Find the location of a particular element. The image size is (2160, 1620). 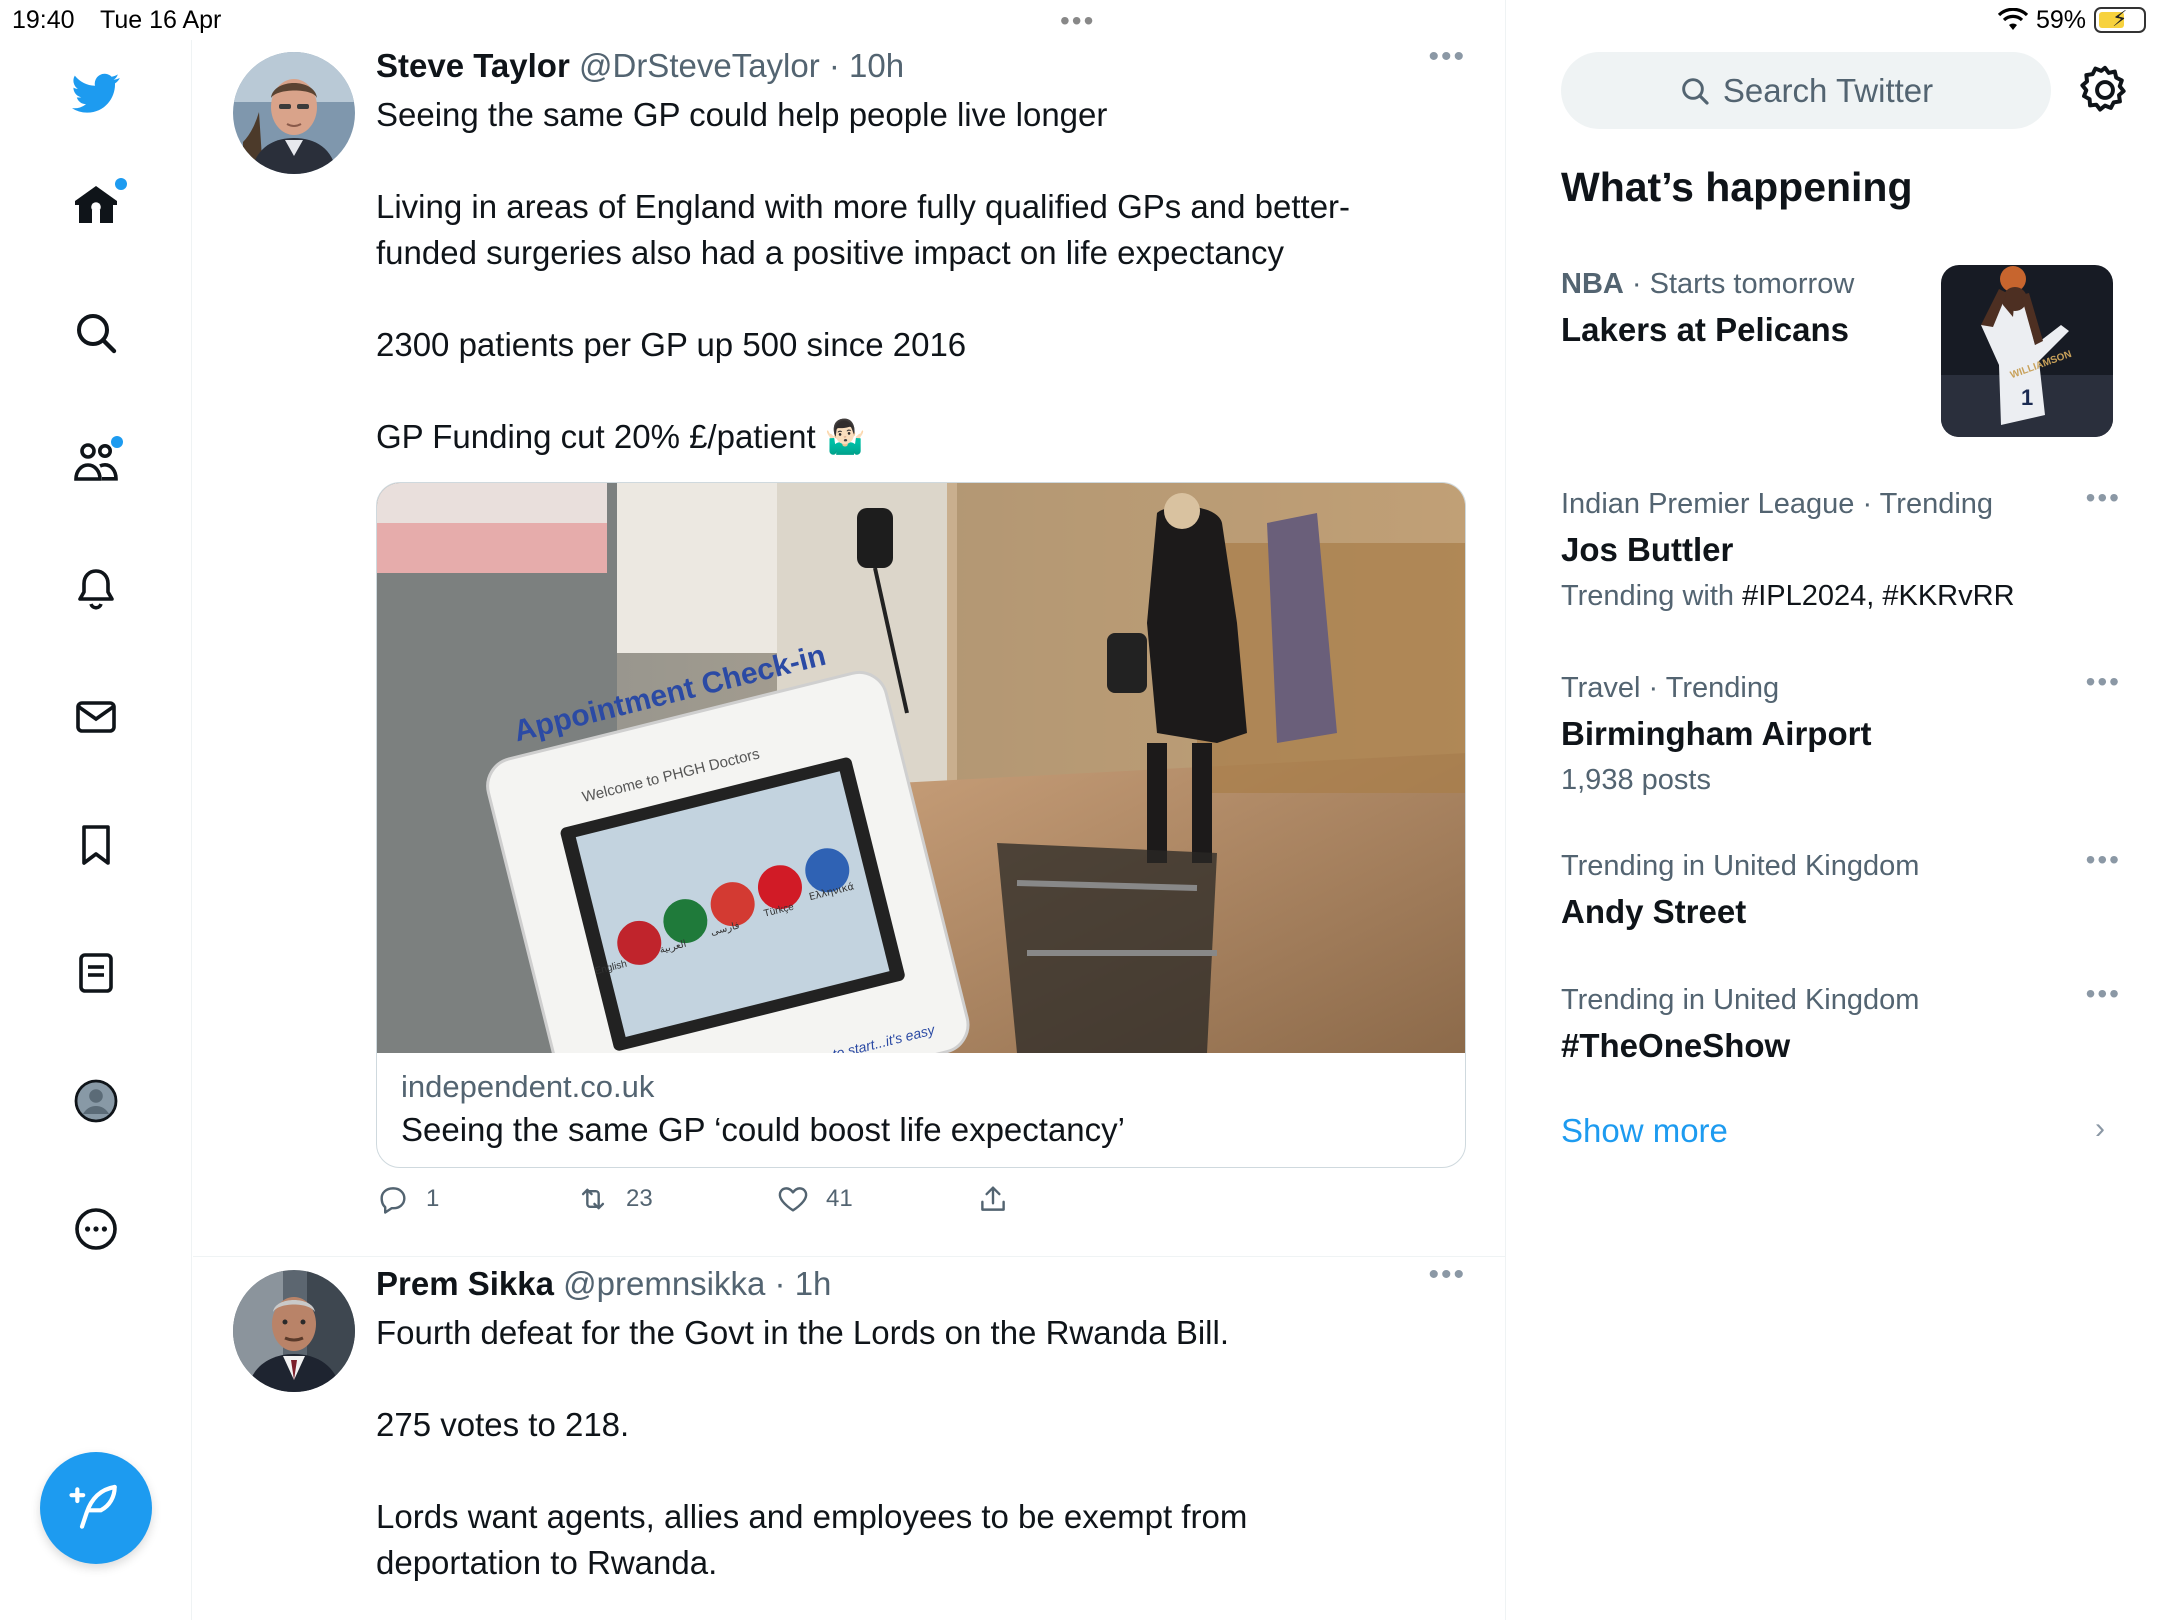

status-time: 19:40 is located at coordinates (43, 20).